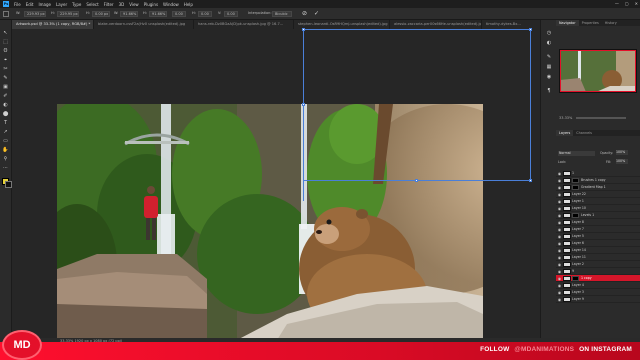 This screenshot has width=640, height=360. Describe the element at coordinates (101, 14) in the screenshot. I see `h-offset-field: 0.00 px` at that location.